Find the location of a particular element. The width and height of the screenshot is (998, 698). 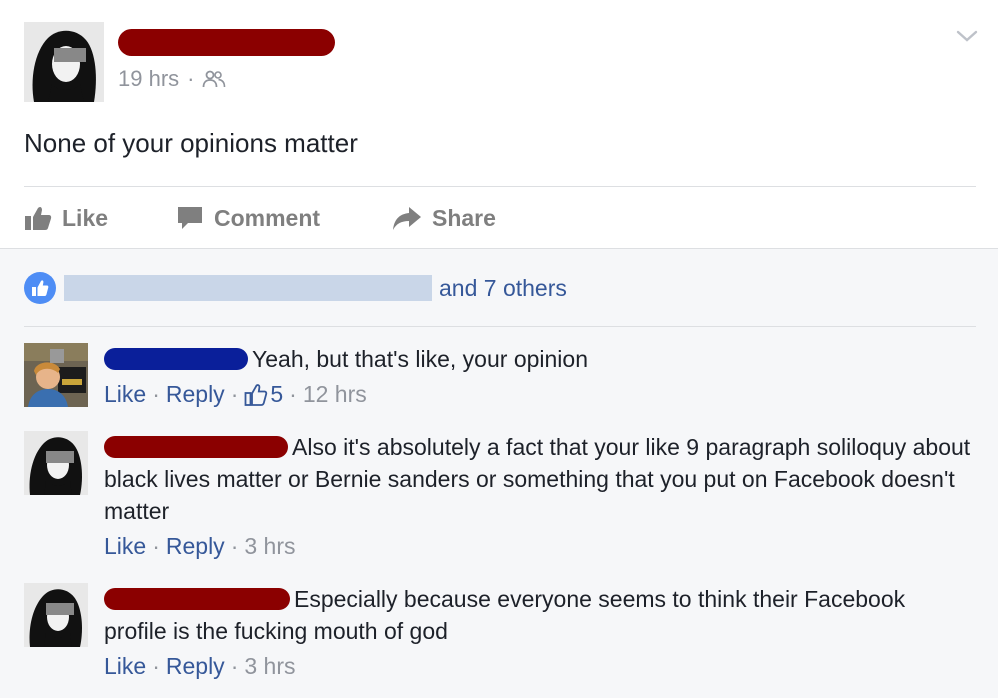

comment-reactions: 5 is located at coordinates (263, 394).